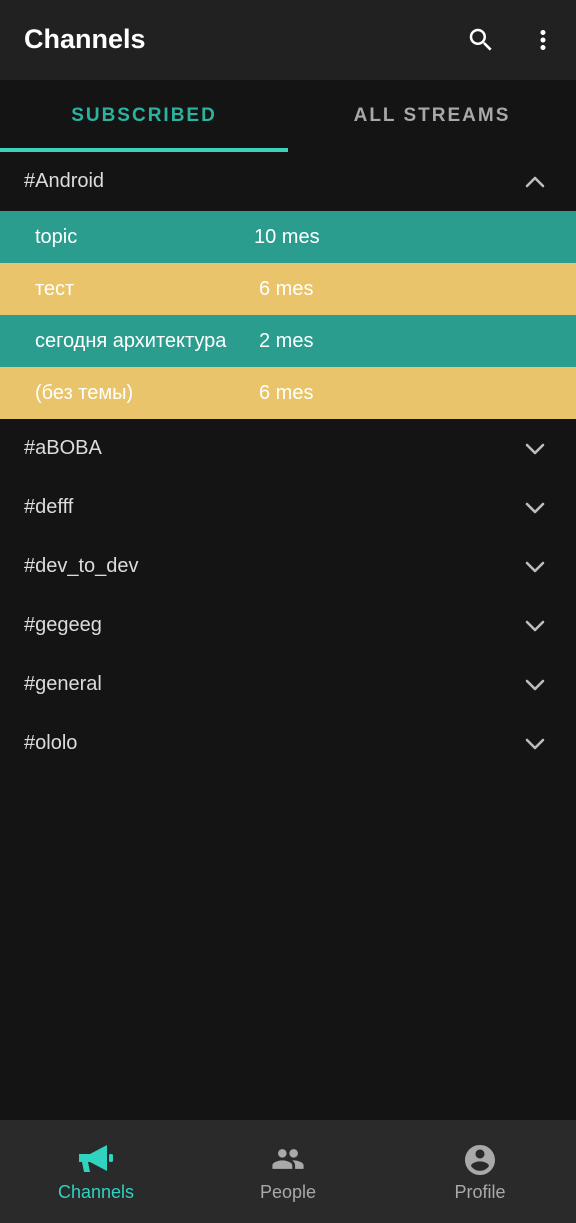 Image resolution: width=576 pixels, height=1223 pixels. What do you see at coordinates (535, 182) in the screenshot?
I see `chevron-up-icon` at bounding box center [535, 182].